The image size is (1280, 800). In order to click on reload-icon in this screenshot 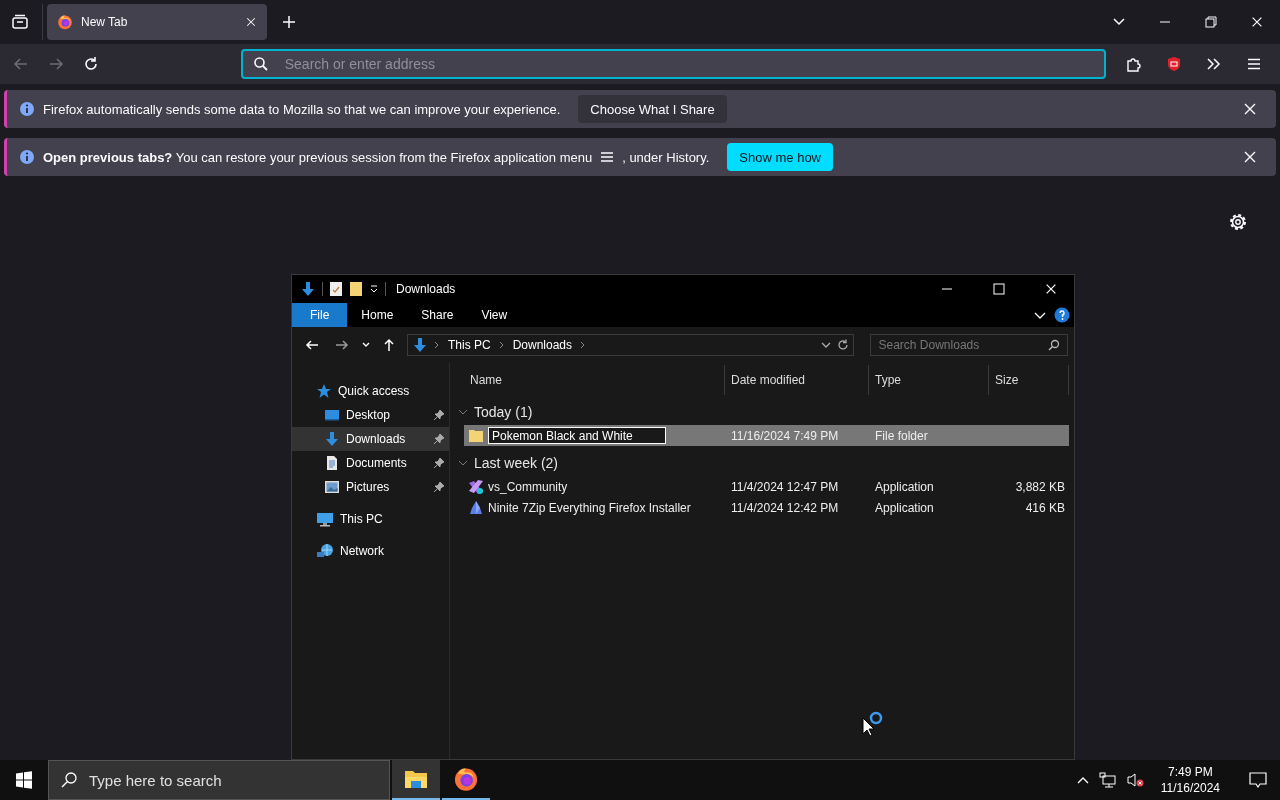, I will do `click(91, 64)`.